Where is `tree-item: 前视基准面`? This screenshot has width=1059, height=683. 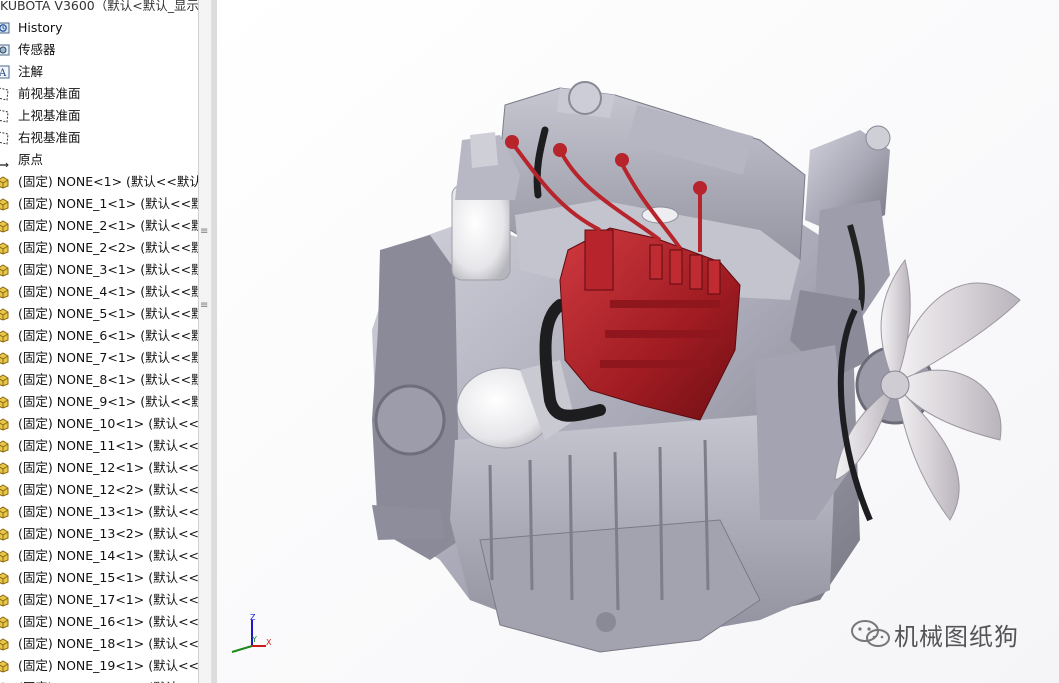 tree-item: 前视基准面 is located at coordinates (99, 94).